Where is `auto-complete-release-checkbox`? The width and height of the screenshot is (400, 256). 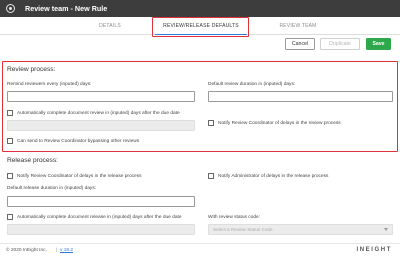
auto-complete-release-checkbox is located at coordinates (10, 217).